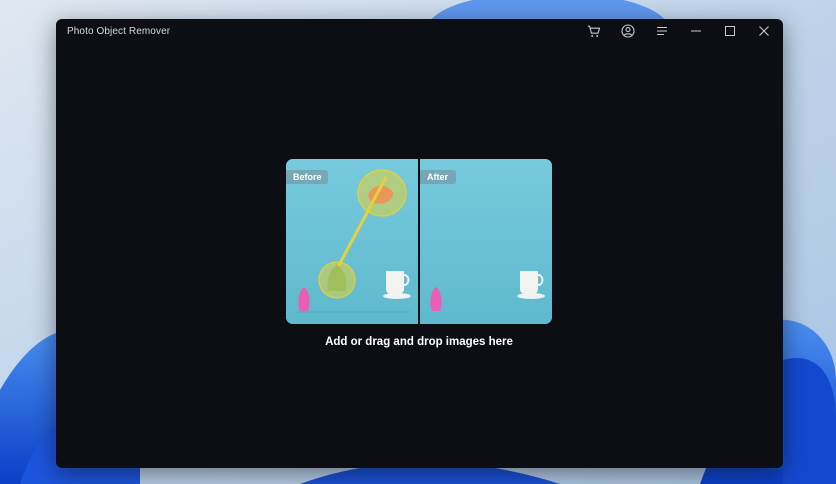 The width and height of the screenshot is (836, 484). What do you see at coordinates (438, 177) in the screenshot?
I see `after-label: After` at bounding box center [438, 177].